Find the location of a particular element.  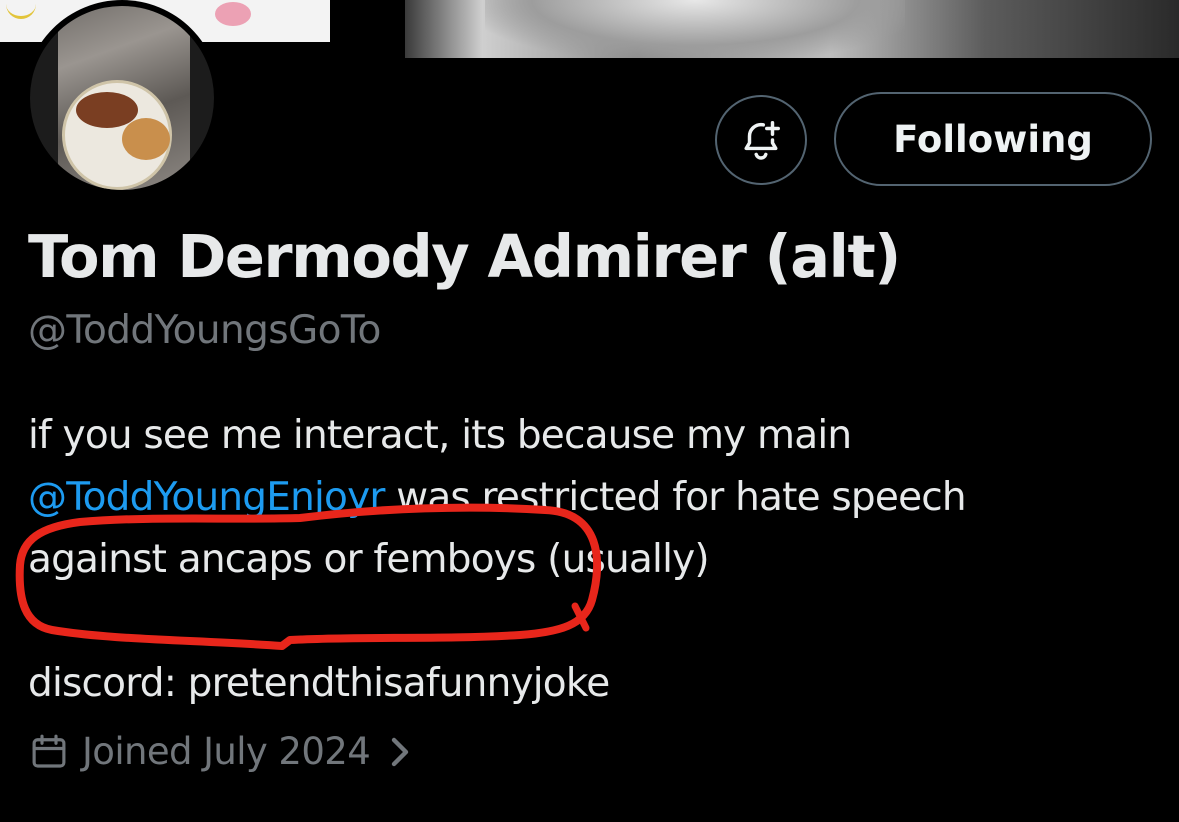

chevron-right-icon is located at coordinates (400, 751).